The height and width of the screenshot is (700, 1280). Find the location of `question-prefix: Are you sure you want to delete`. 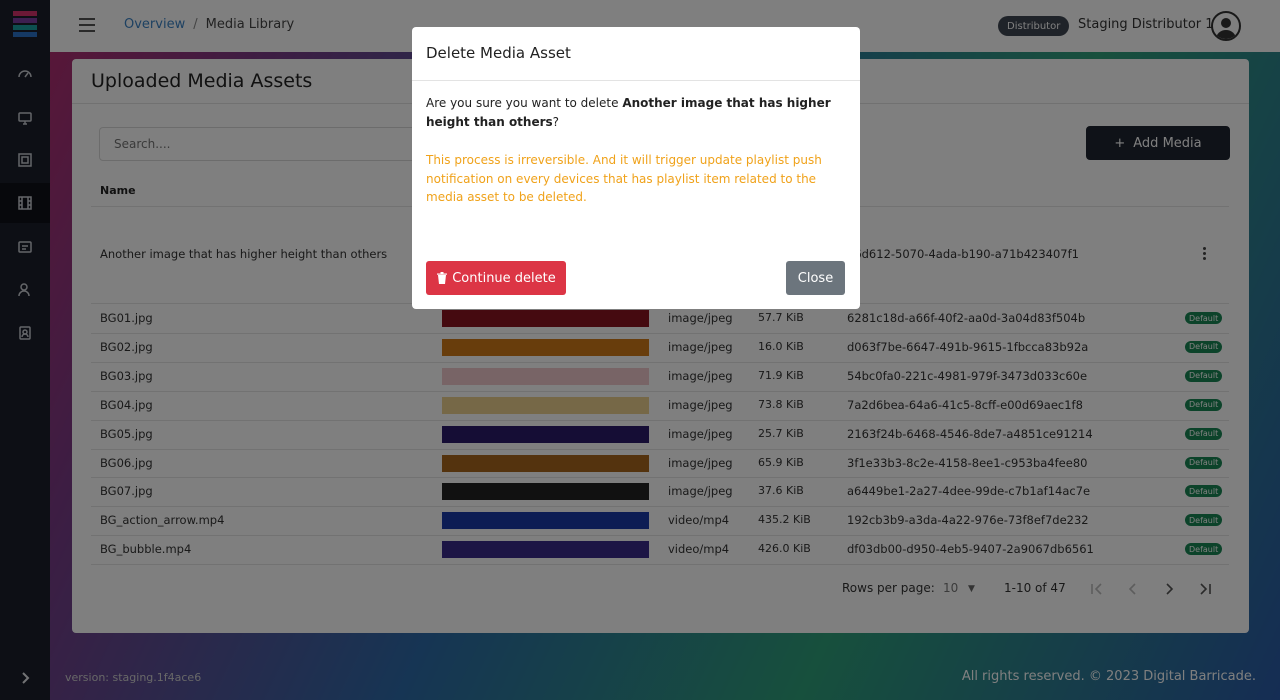

question-prefix: Are you sure you want to delete is located at coordinates (524, 103).